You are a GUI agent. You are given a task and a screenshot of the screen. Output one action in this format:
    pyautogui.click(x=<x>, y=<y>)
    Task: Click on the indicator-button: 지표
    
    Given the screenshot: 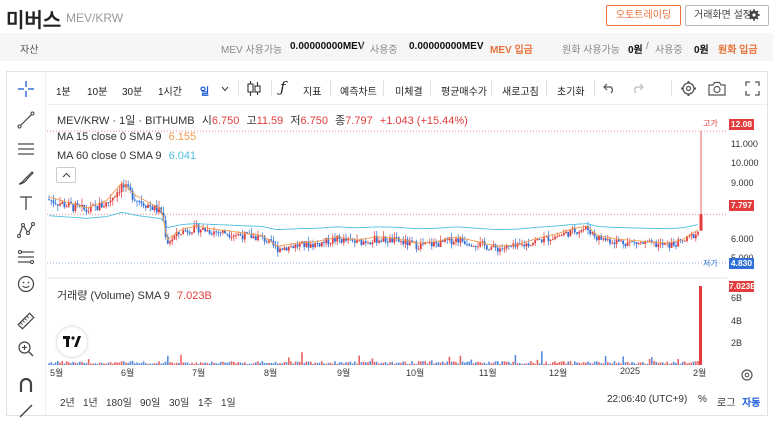 What is the action you would take?
    pyautogui.click(x=312, y=90)
    